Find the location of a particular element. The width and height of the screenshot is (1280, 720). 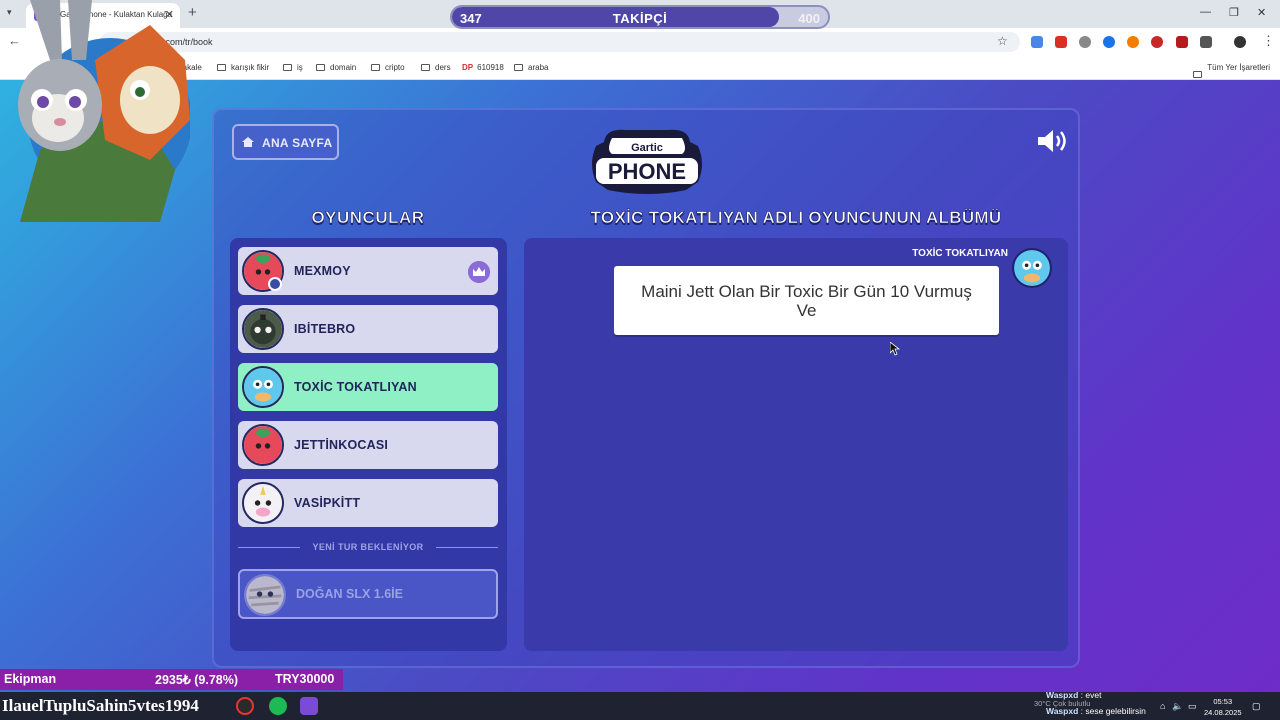

obs-icon is located at coordinates (245, 706).